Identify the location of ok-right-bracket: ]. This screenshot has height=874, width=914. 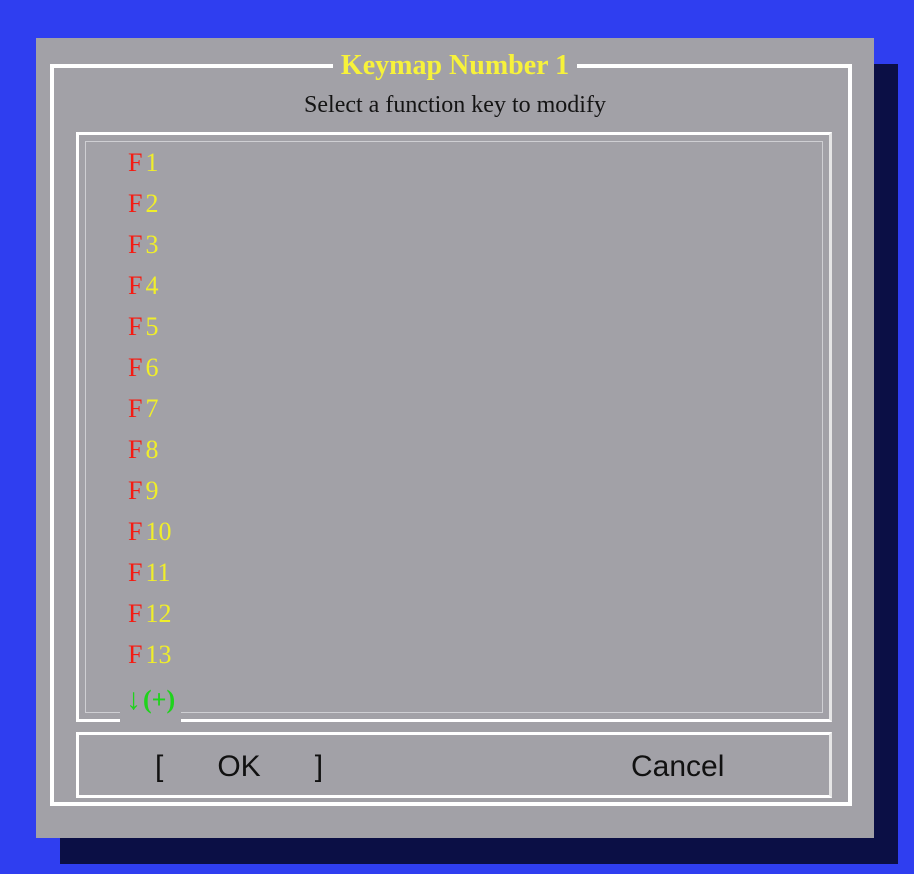
(319, 766).